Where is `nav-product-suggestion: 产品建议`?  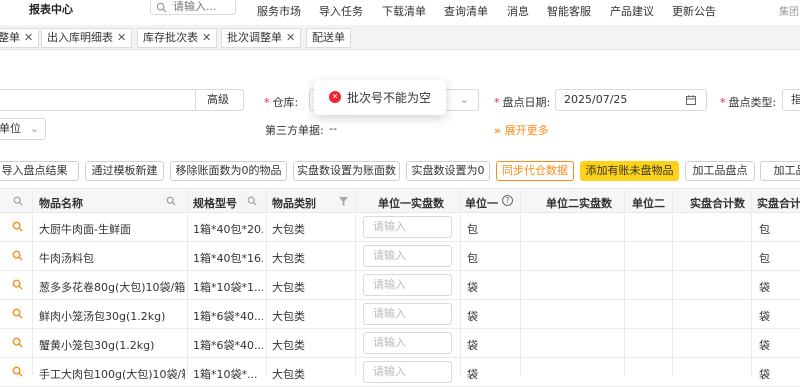
nav-product-suggestion: 产品建议 is located at coordinates (632, 11).